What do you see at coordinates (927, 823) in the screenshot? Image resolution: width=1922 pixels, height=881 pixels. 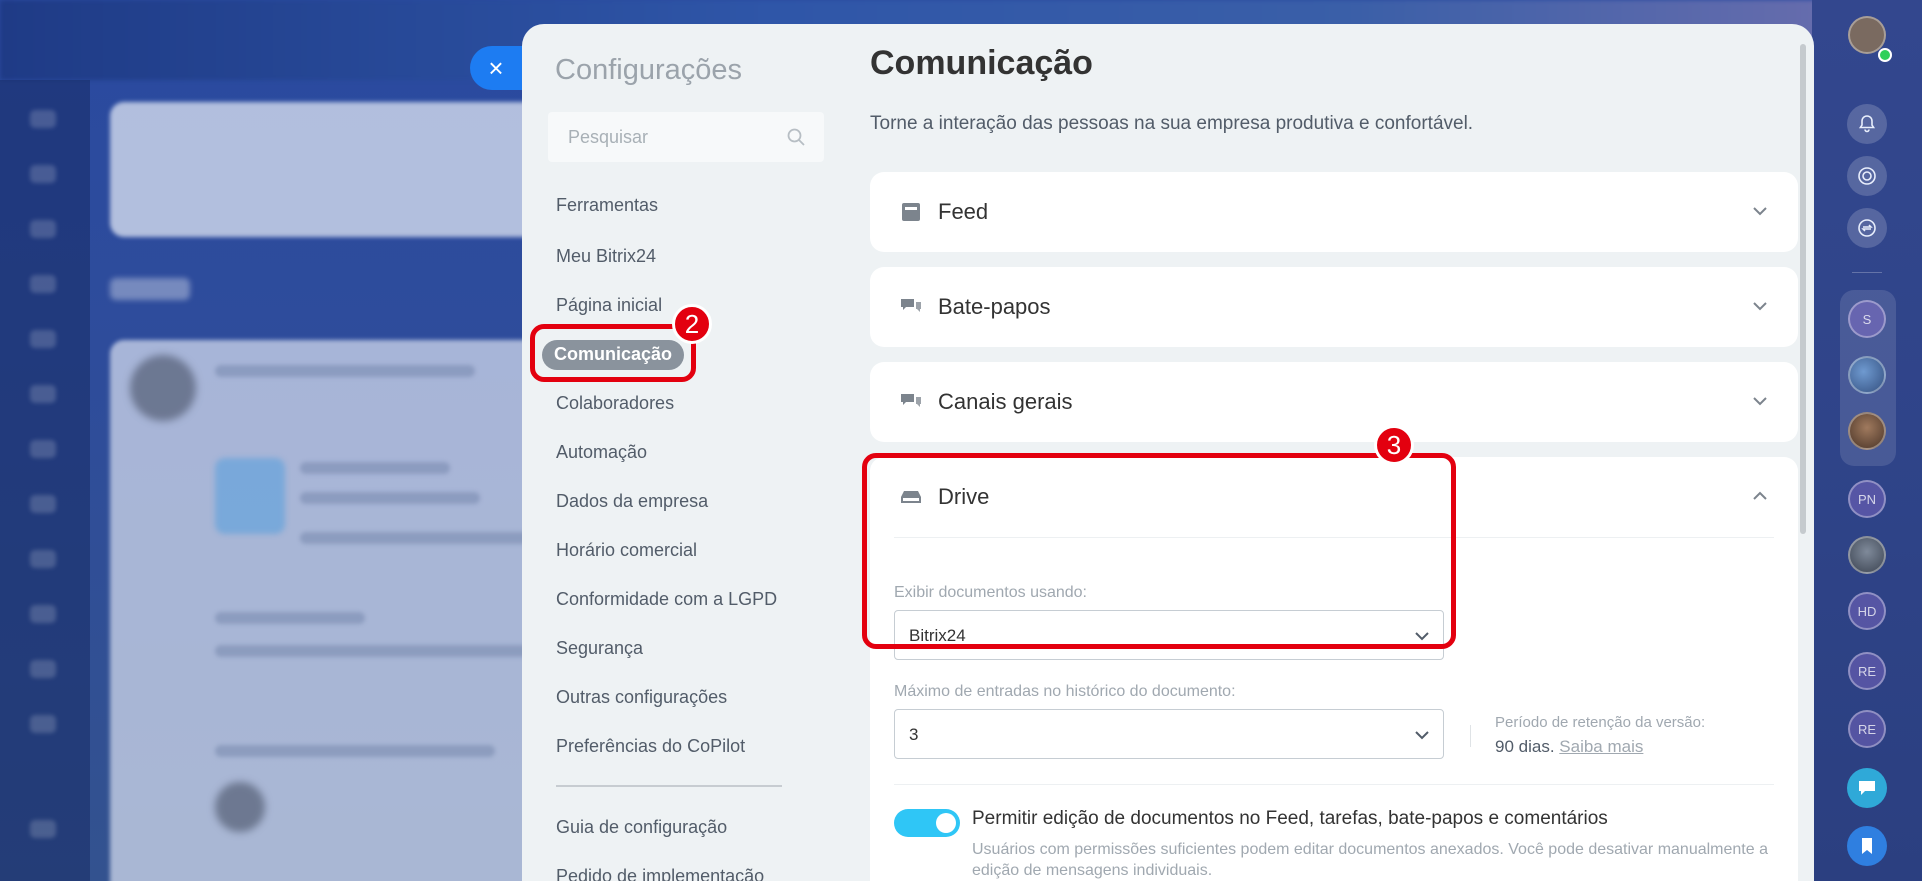 I see `allow-edit-toggle` at bounding box center [927, 823].